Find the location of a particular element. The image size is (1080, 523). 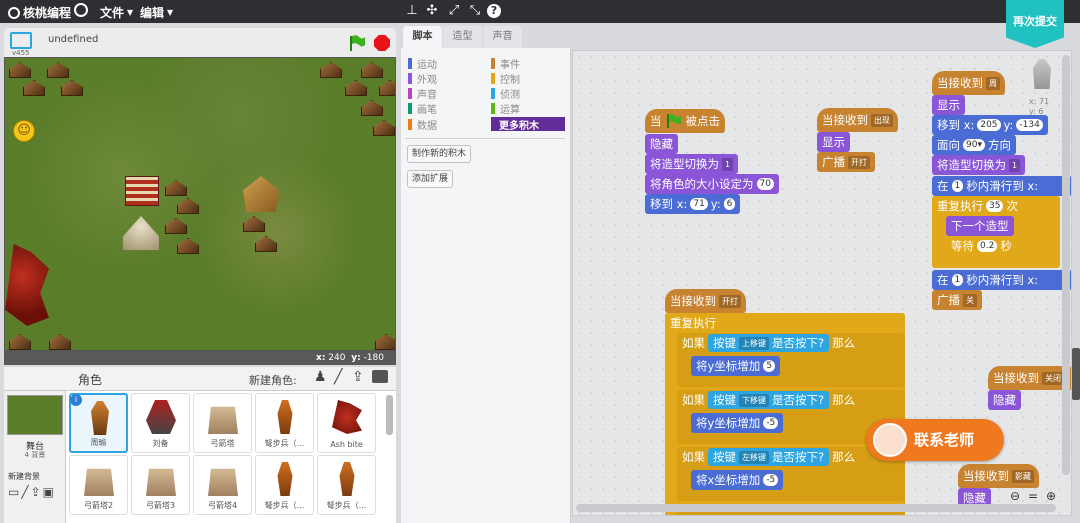

when-receive-block: 当接收到 开打 is located at coordinates (705, 301).